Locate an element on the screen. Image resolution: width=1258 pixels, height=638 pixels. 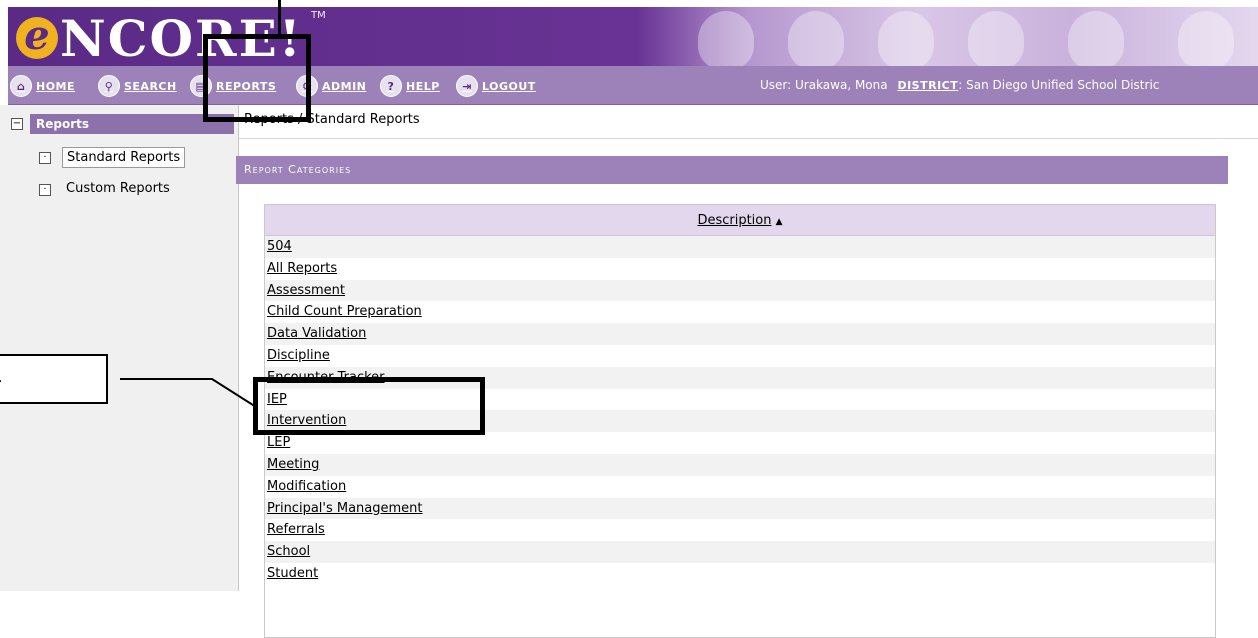
sort-ascending-icon: ▲ is located at coordinates (779, 222).